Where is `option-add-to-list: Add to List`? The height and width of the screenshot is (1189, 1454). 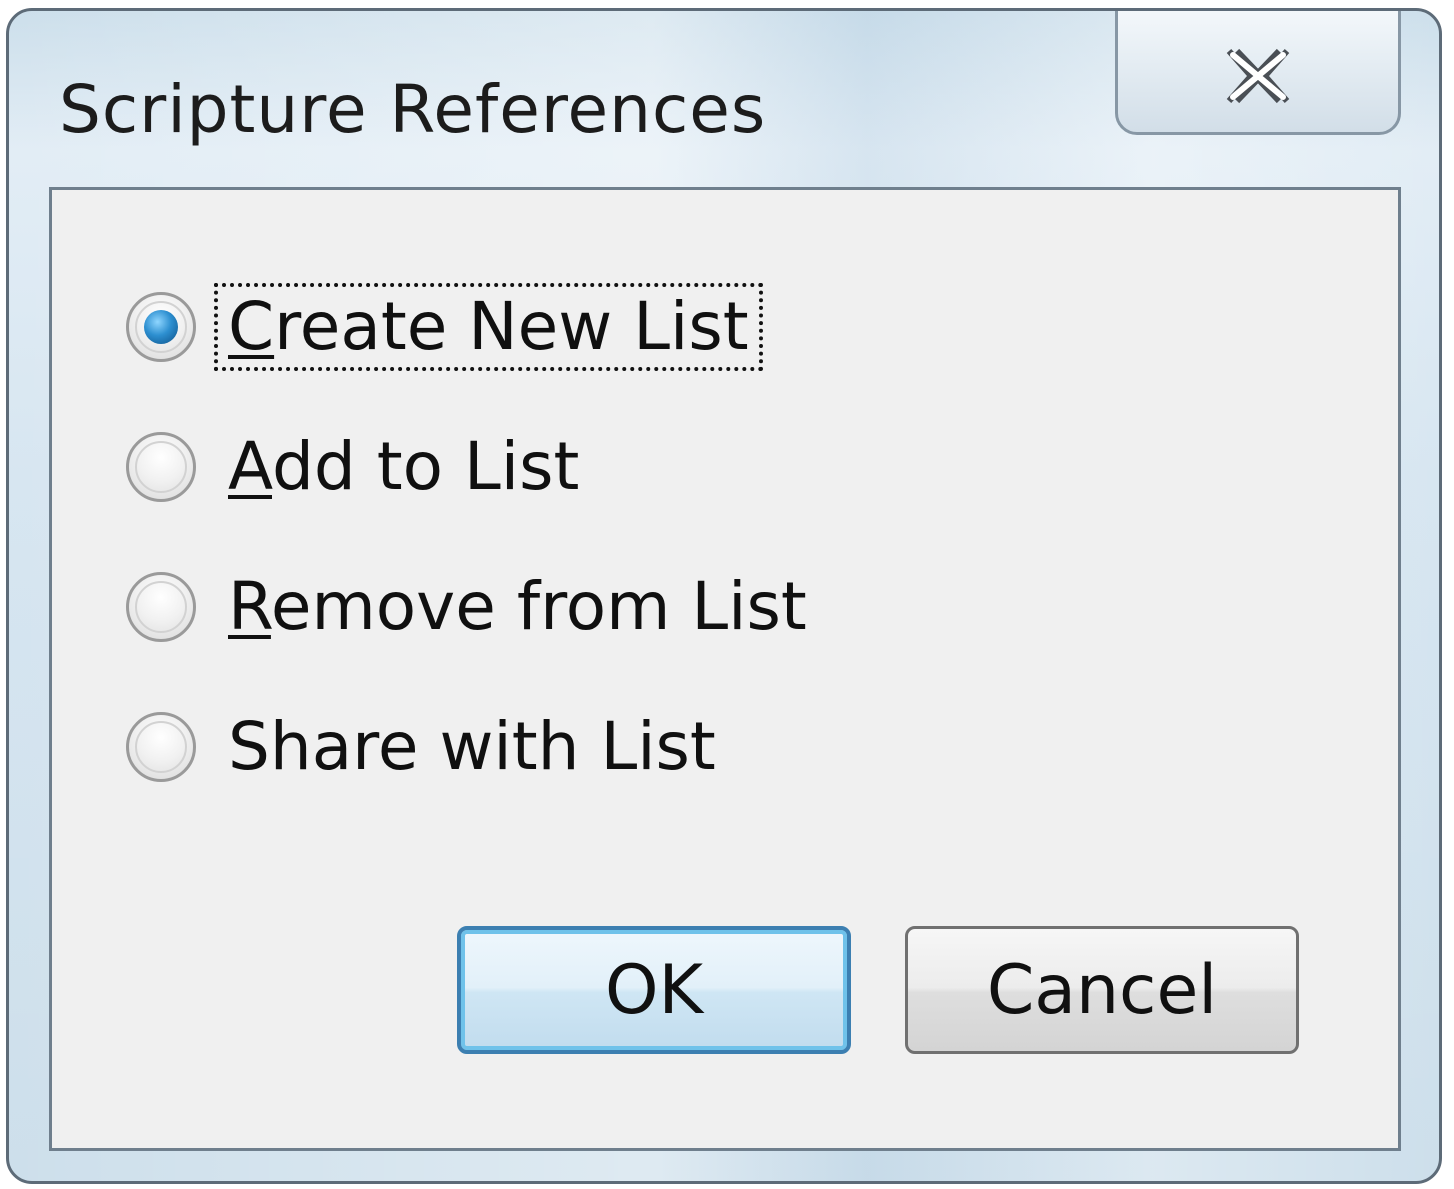 option-add-to-list: Add to List is located at coordinates (361, 467).